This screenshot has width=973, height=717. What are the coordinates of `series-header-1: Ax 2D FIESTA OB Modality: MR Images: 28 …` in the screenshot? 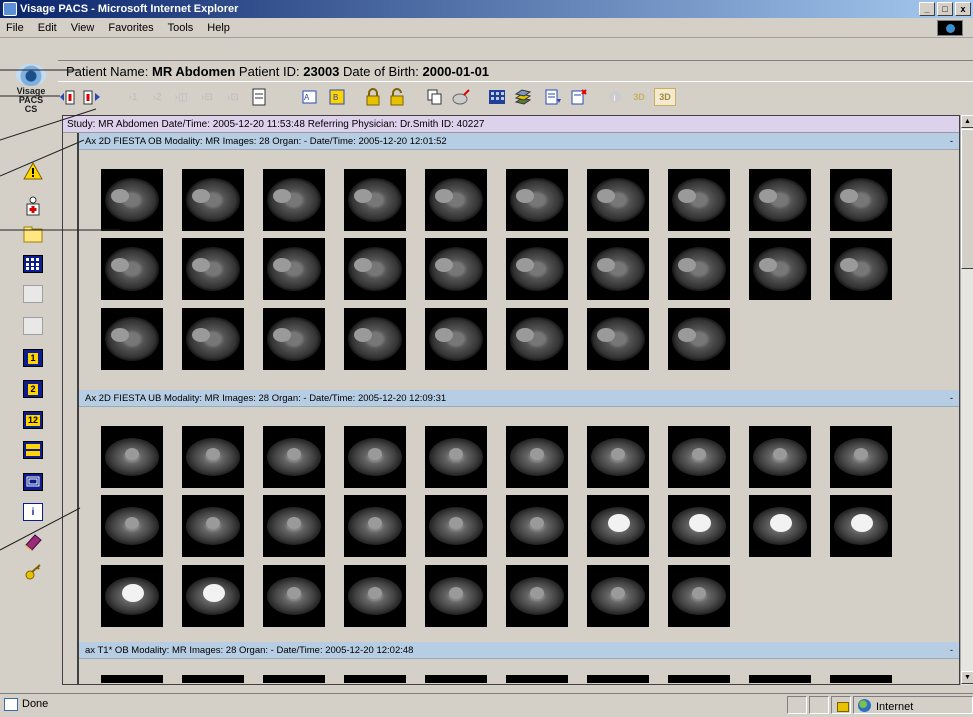 It's located at (519, 141).